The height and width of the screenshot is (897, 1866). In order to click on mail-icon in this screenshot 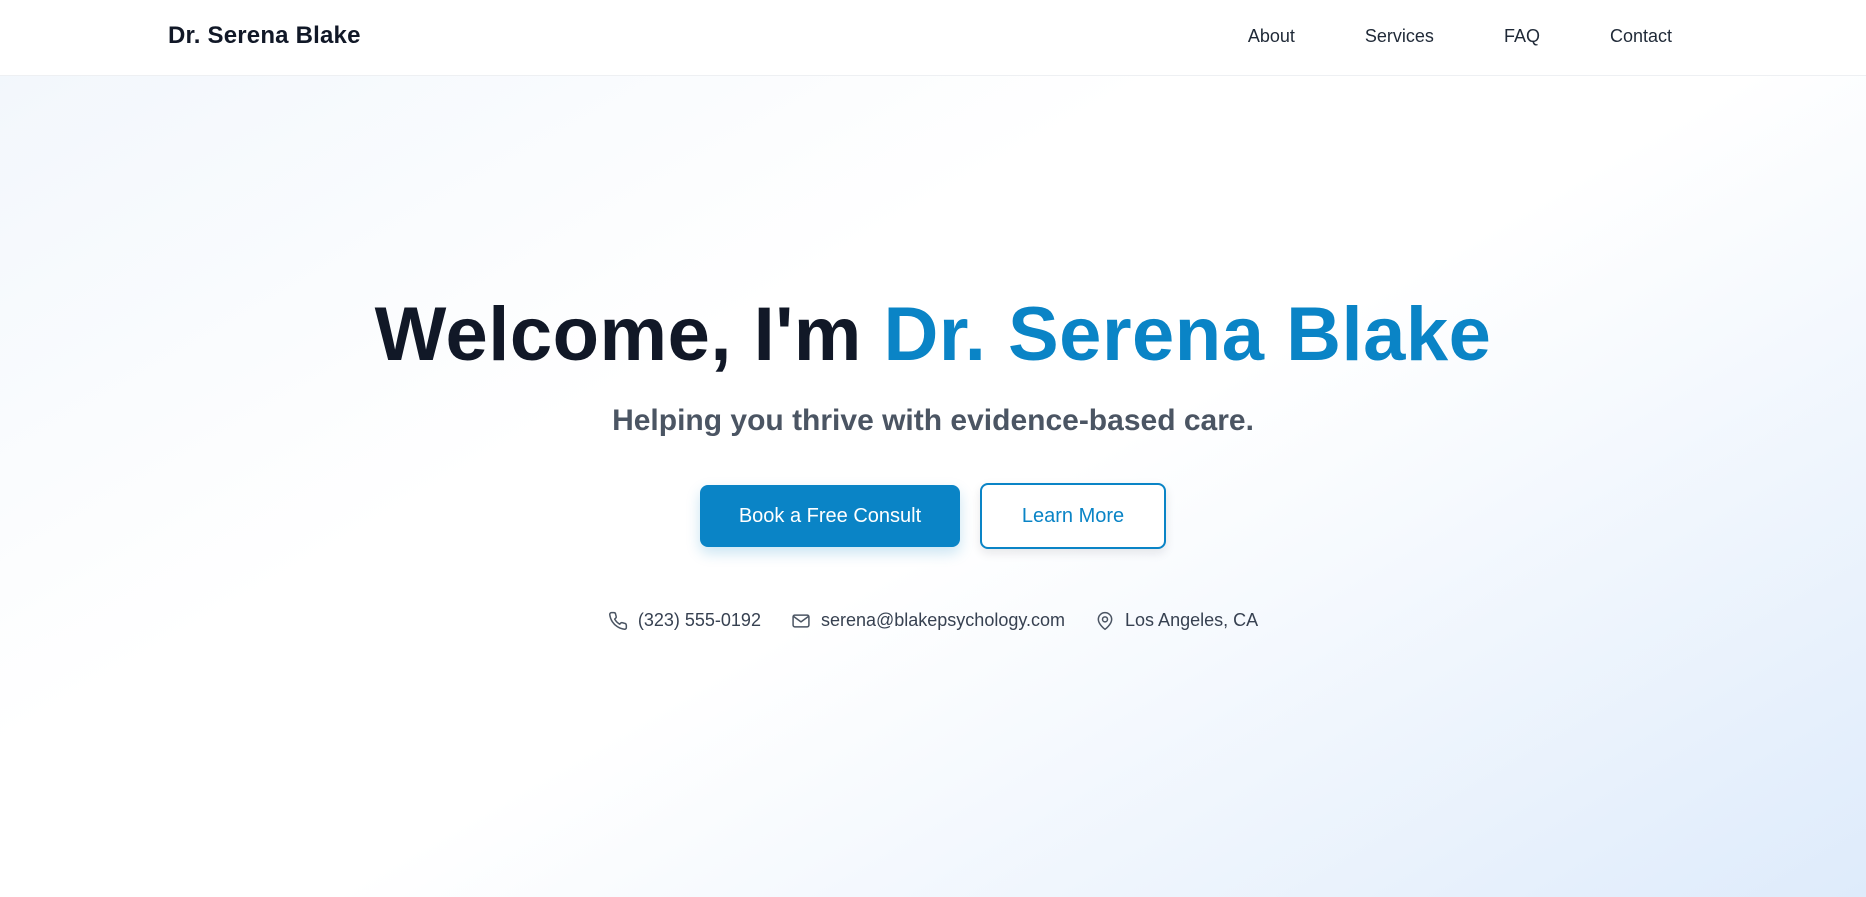, I will do `click(801, 620)`.